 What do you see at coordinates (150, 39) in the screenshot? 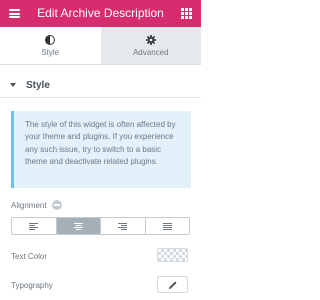
I see `gear-icon` at bounding box center [150, 39].